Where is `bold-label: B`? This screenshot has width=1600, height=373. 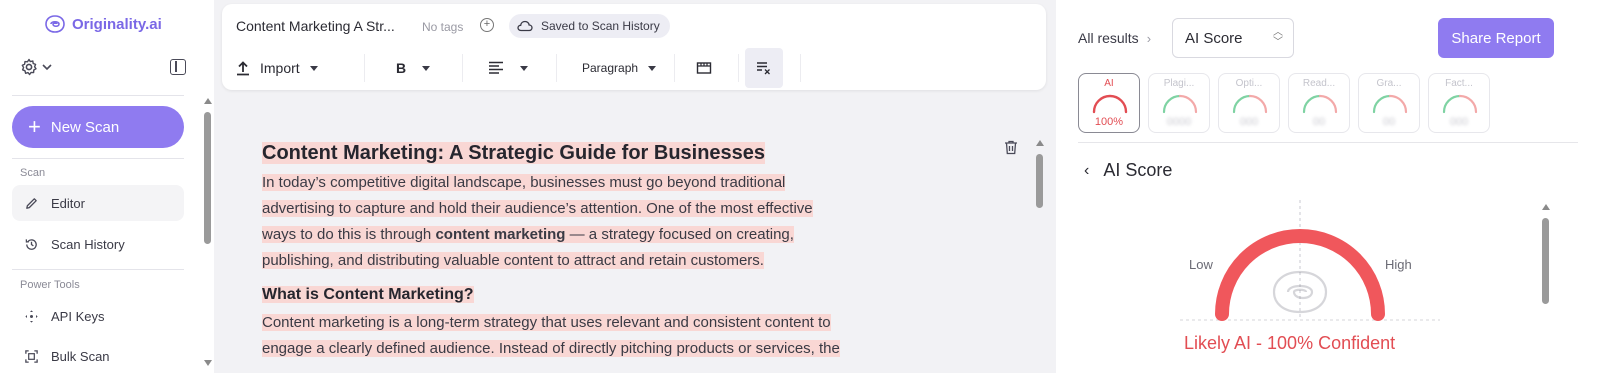
bold-label: B is located at coordinates (401, 68).